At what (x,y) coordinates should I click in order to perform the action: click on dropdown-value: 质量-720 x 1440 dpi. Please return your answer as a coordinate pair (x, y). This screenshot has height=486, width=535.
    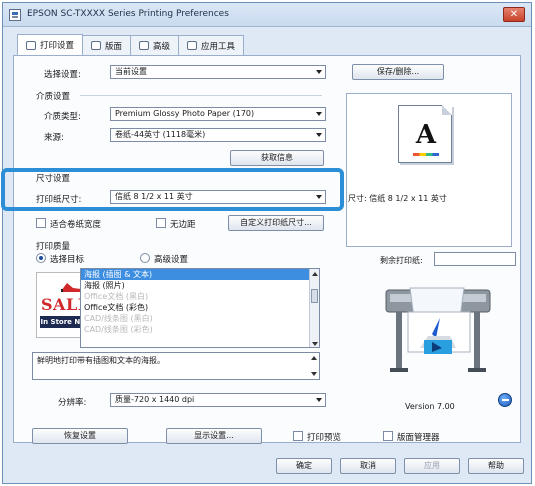
    Looking at the image, I should click on (155, 399).